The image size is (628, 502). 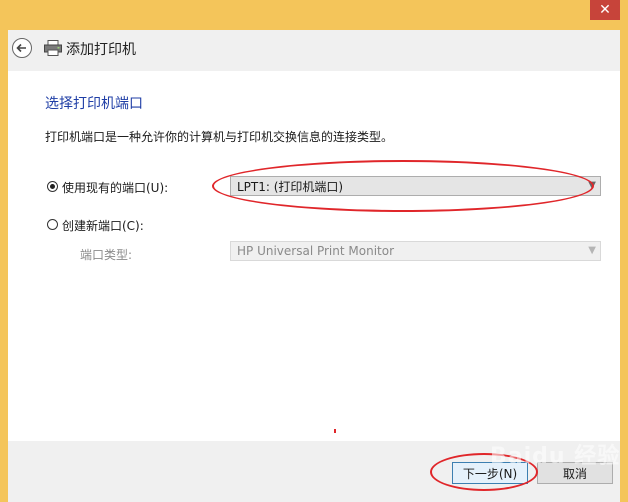 I want to click on create-new-port-label: 创建新端口(C):, so click(x=103, y=225).